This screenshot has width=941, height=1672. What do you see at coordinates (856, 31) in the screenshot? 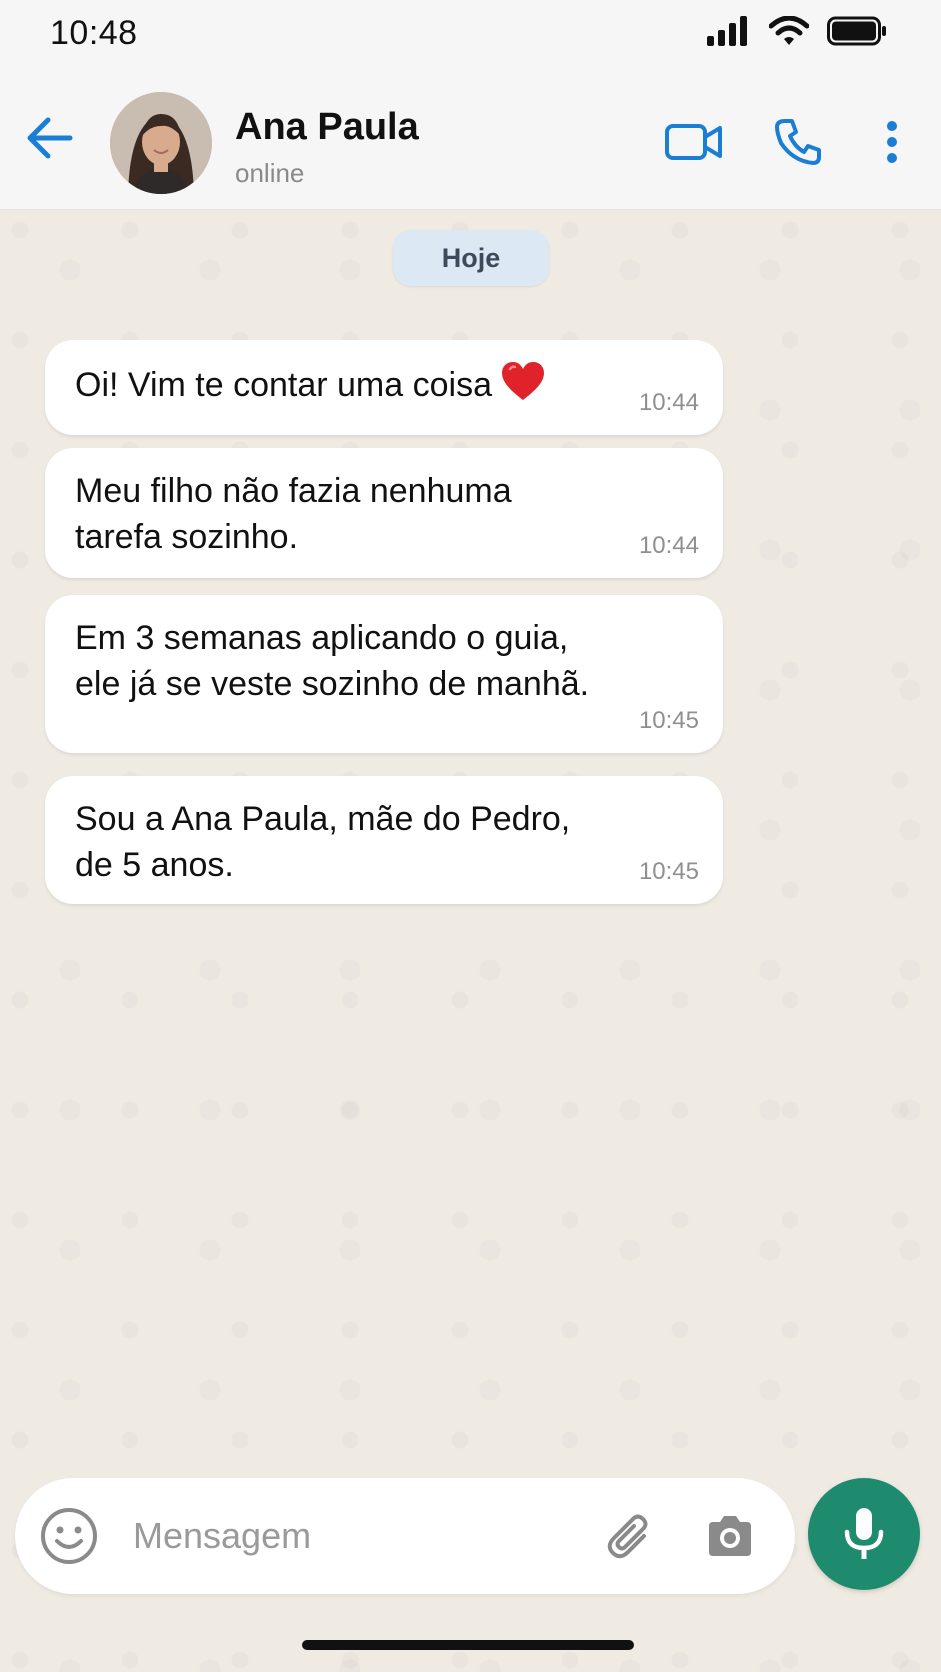
I see `battery-icon` at bounding box center [856, 31].